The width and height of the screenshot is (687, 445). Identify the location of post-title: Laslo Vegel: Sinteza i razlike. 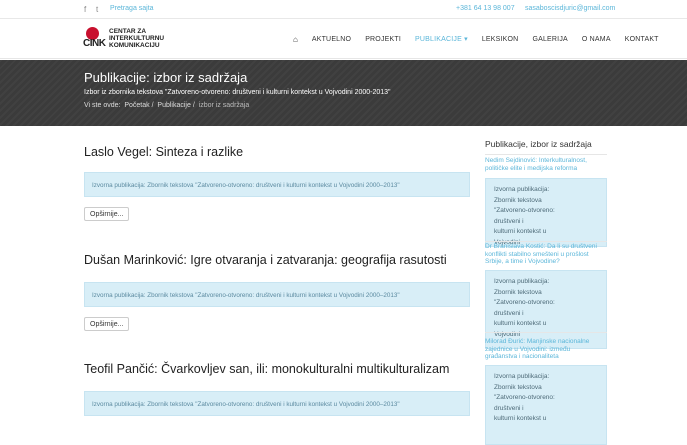
(163, 152).